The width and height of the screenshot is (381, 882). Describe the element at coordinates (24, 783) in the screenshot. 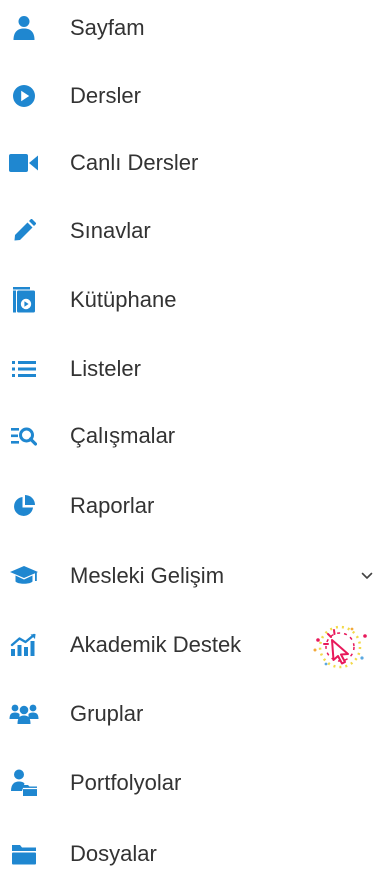

I see `user-folder-icon` at that location.